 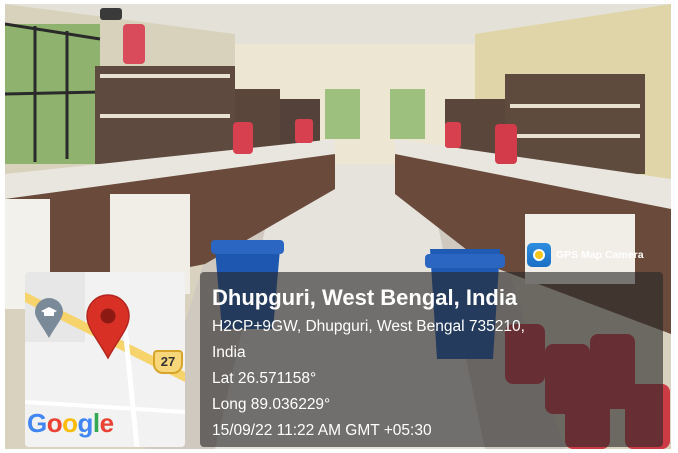 I want to click on address-line: H2CP+9GW, Dhupguri, West Bengal 735210,, so click(x=368, y=326).